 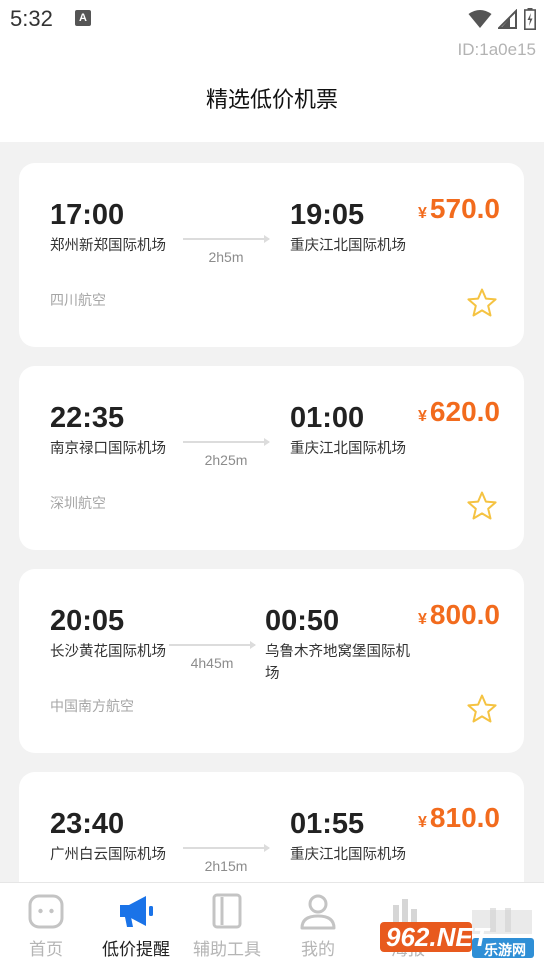 I want to click on header: ID:1a0e15 精选低价机票, so click(x=272, y=91).